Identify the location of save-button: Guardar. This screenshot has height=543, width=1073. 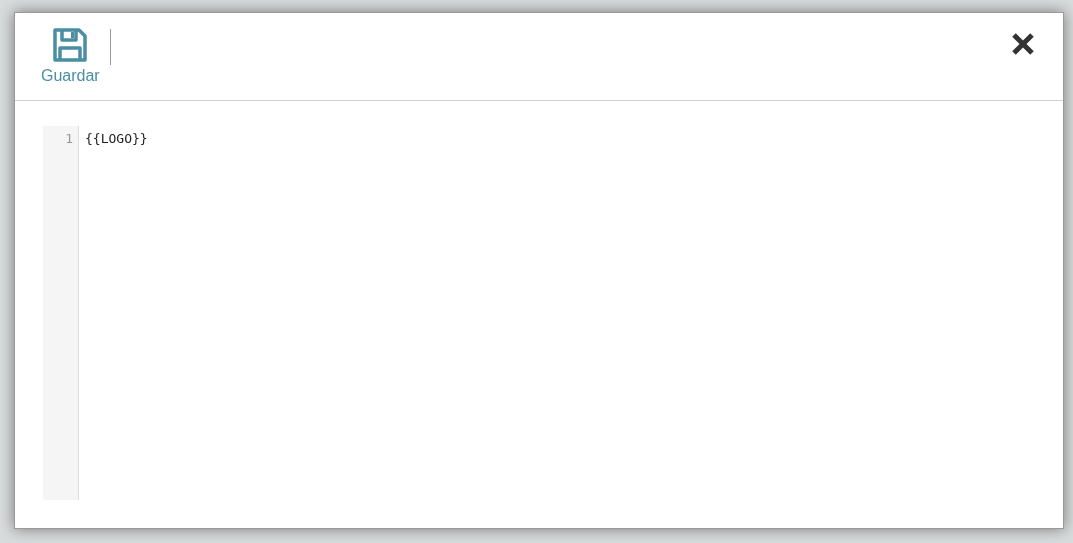
(70, 56).